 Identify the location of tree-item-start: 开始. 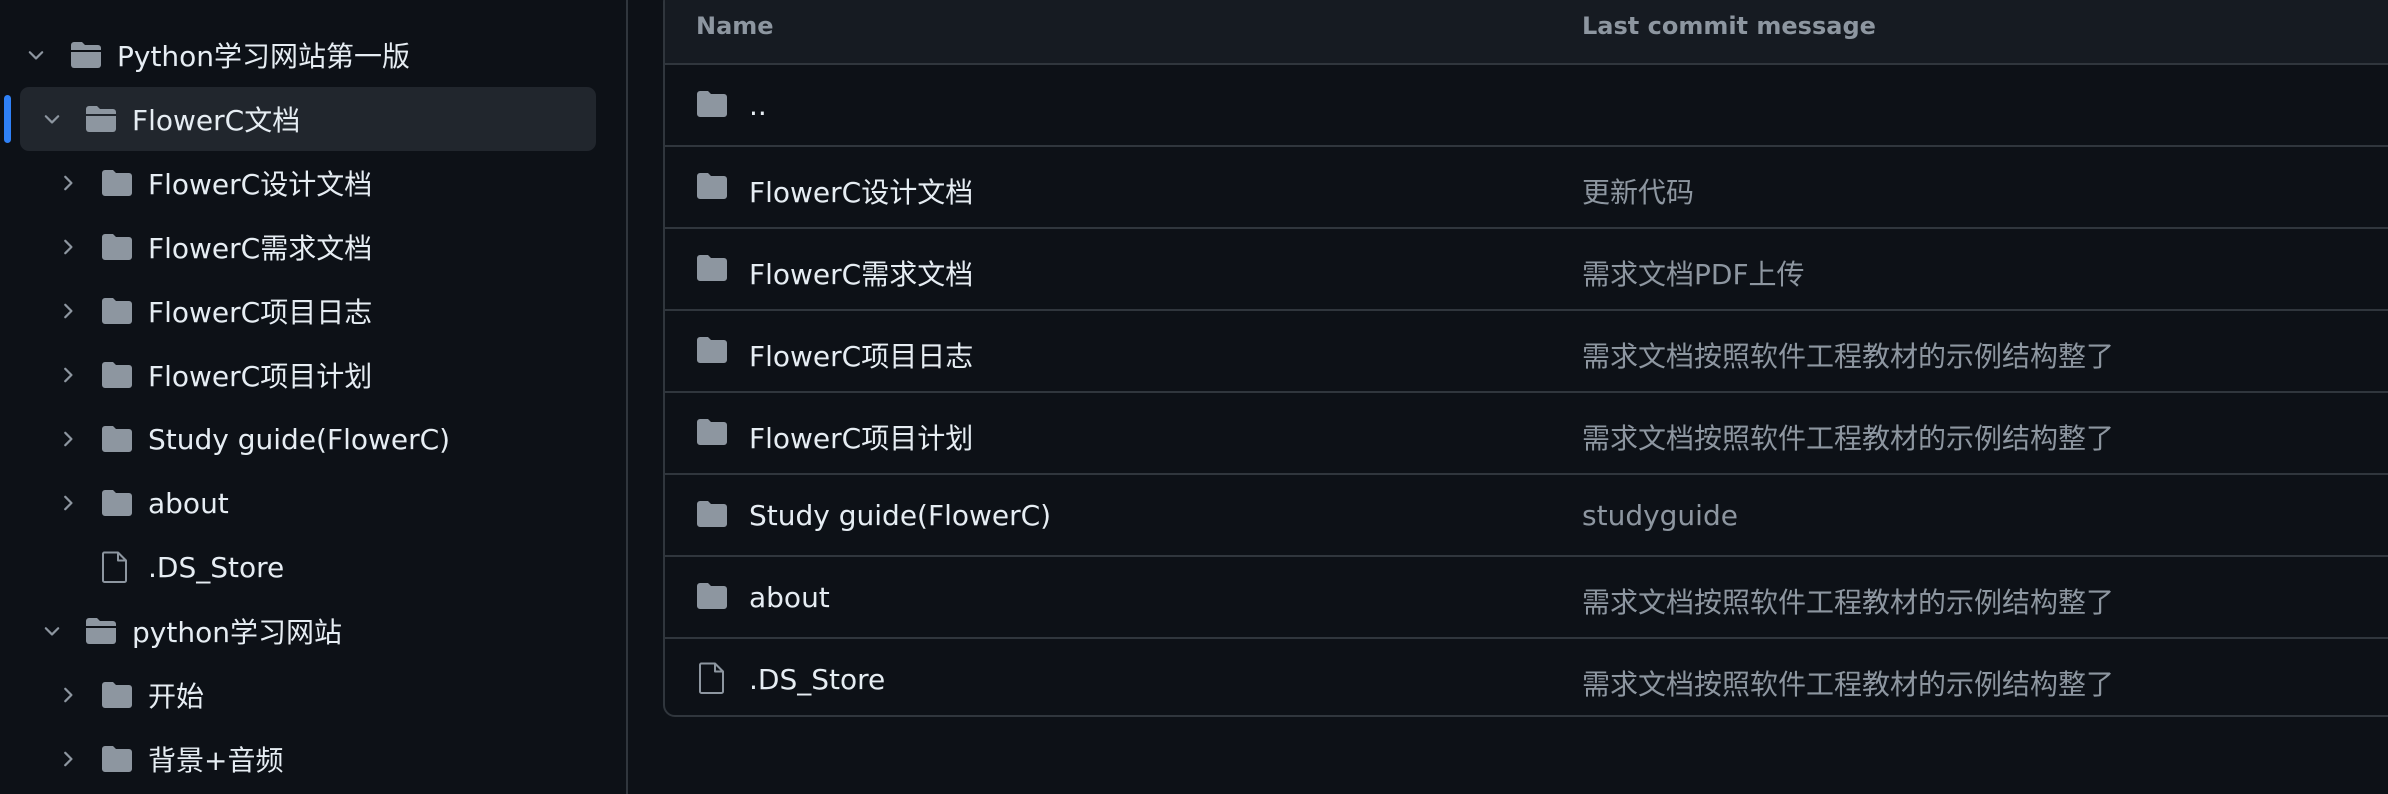
(326, 695).